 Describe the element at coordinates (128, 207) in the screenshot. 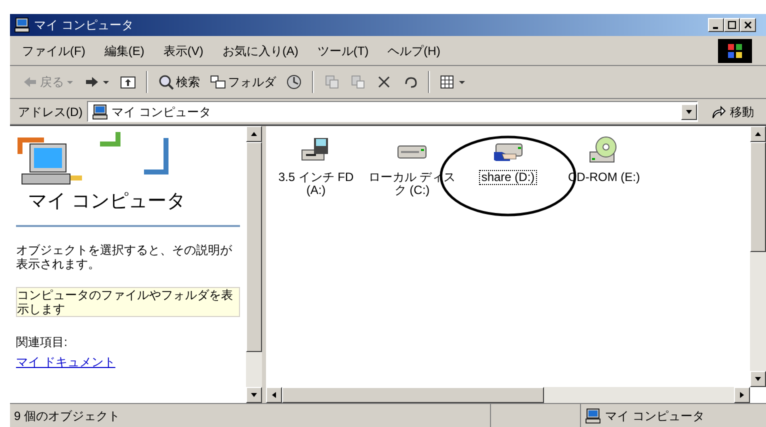

I see `sidebar-title: マイ コンピュータ` at that location.